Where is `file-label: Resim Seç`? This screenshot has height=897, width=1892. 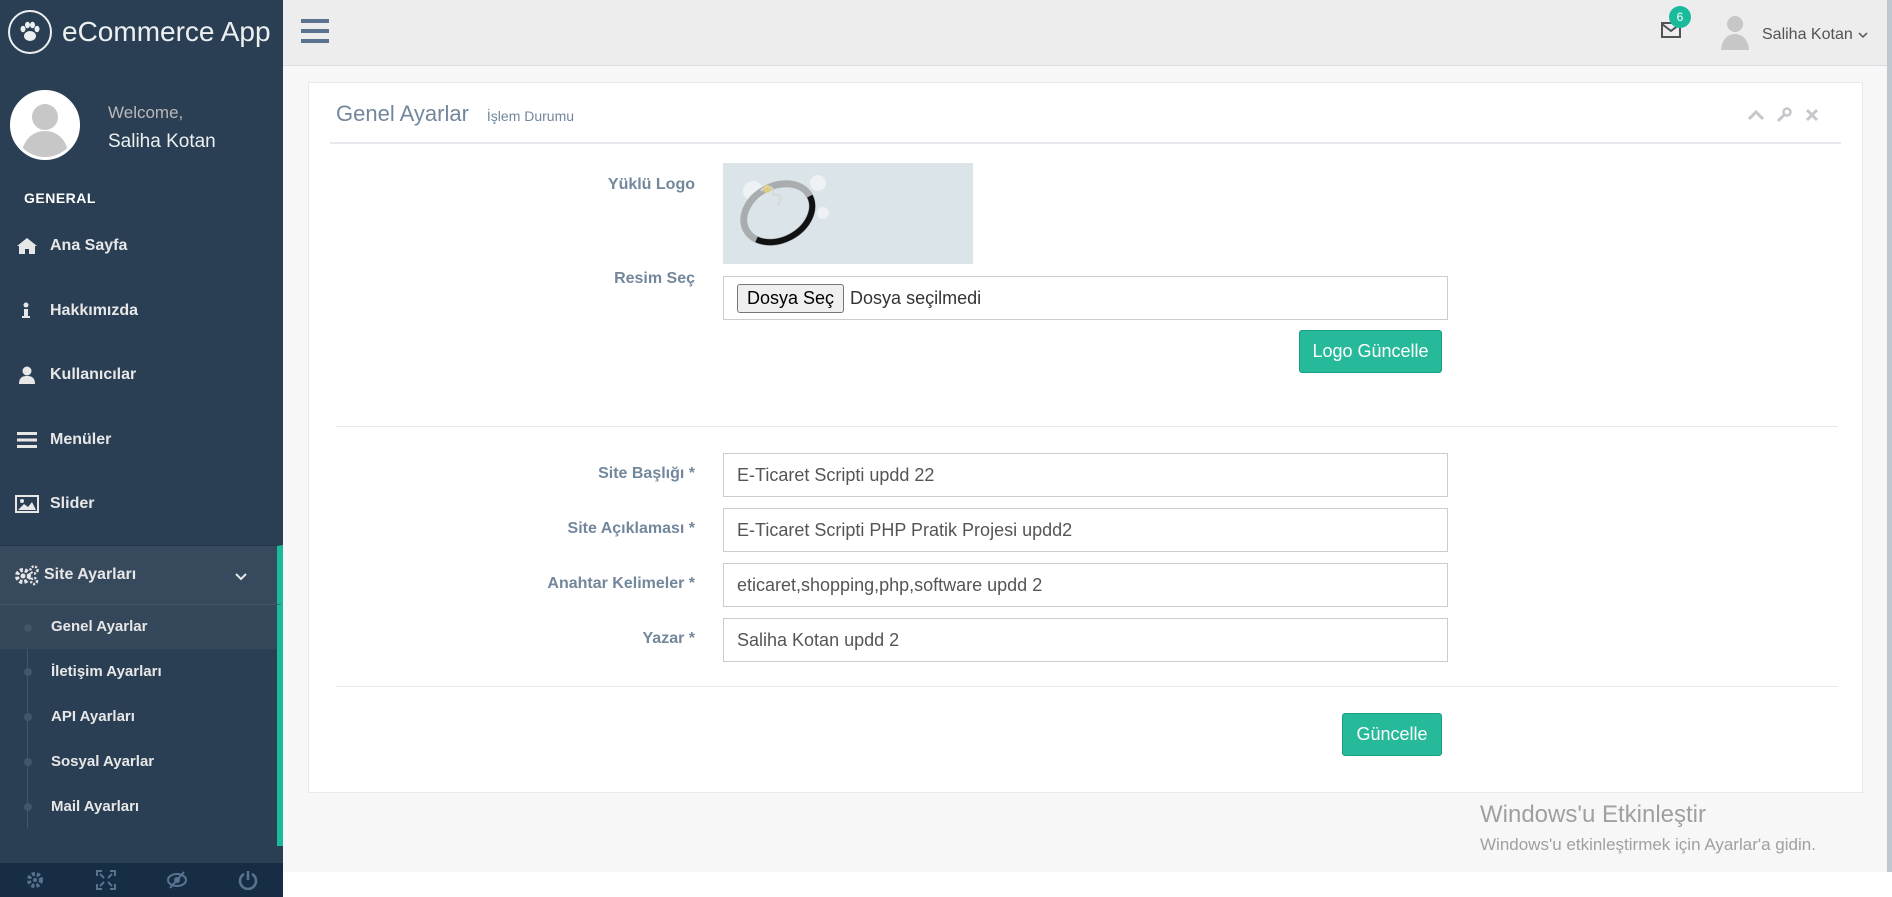 file-label: Resim Seç is located at coordinates (654, 278).